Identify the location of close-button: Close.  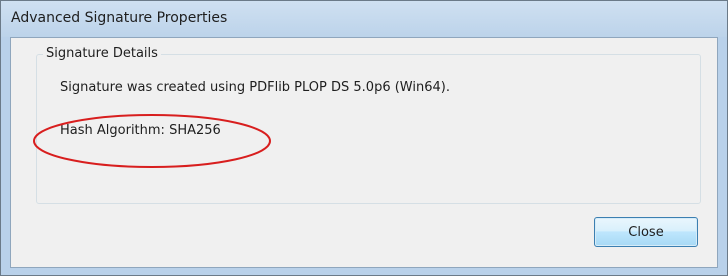
(646, 232).